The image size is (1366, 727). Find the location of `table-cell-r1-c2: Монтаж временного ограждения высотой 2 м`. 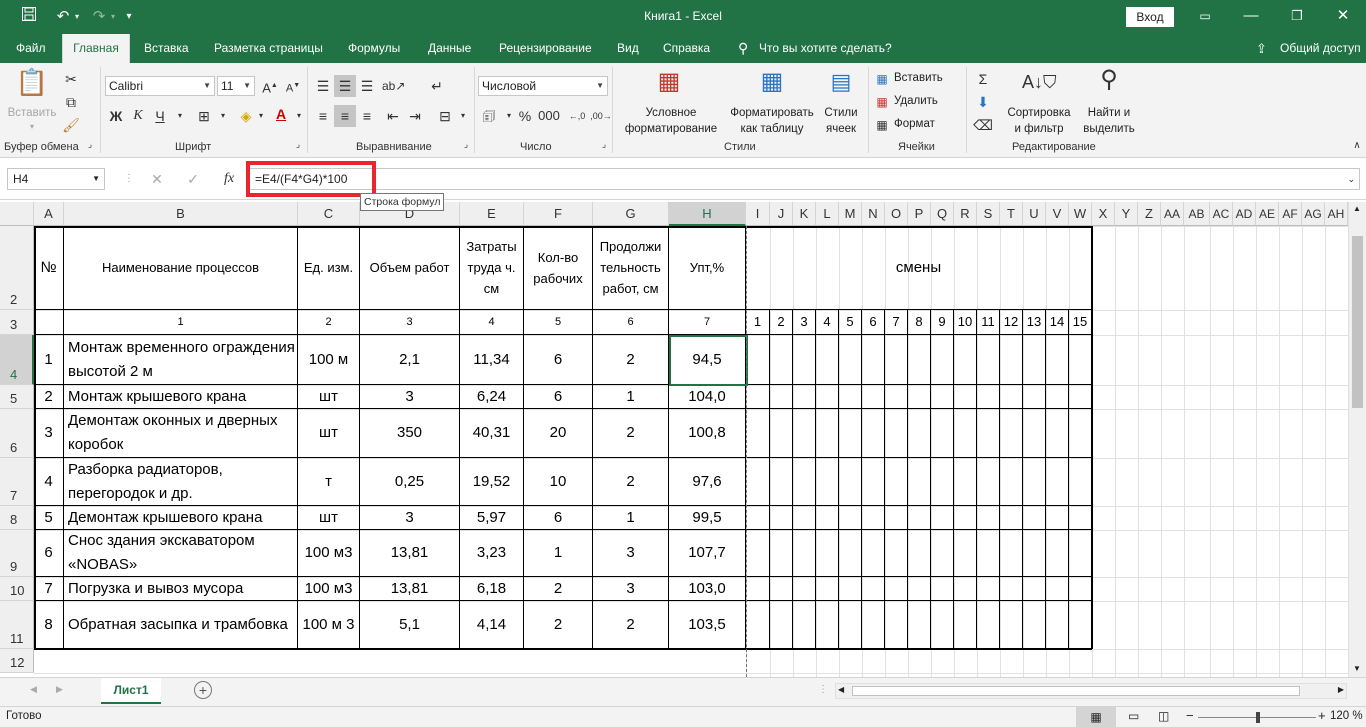

table-cell-r1-c2: Монтаж временного ограждения высотой 2 м is located at coordinates (181, 360).